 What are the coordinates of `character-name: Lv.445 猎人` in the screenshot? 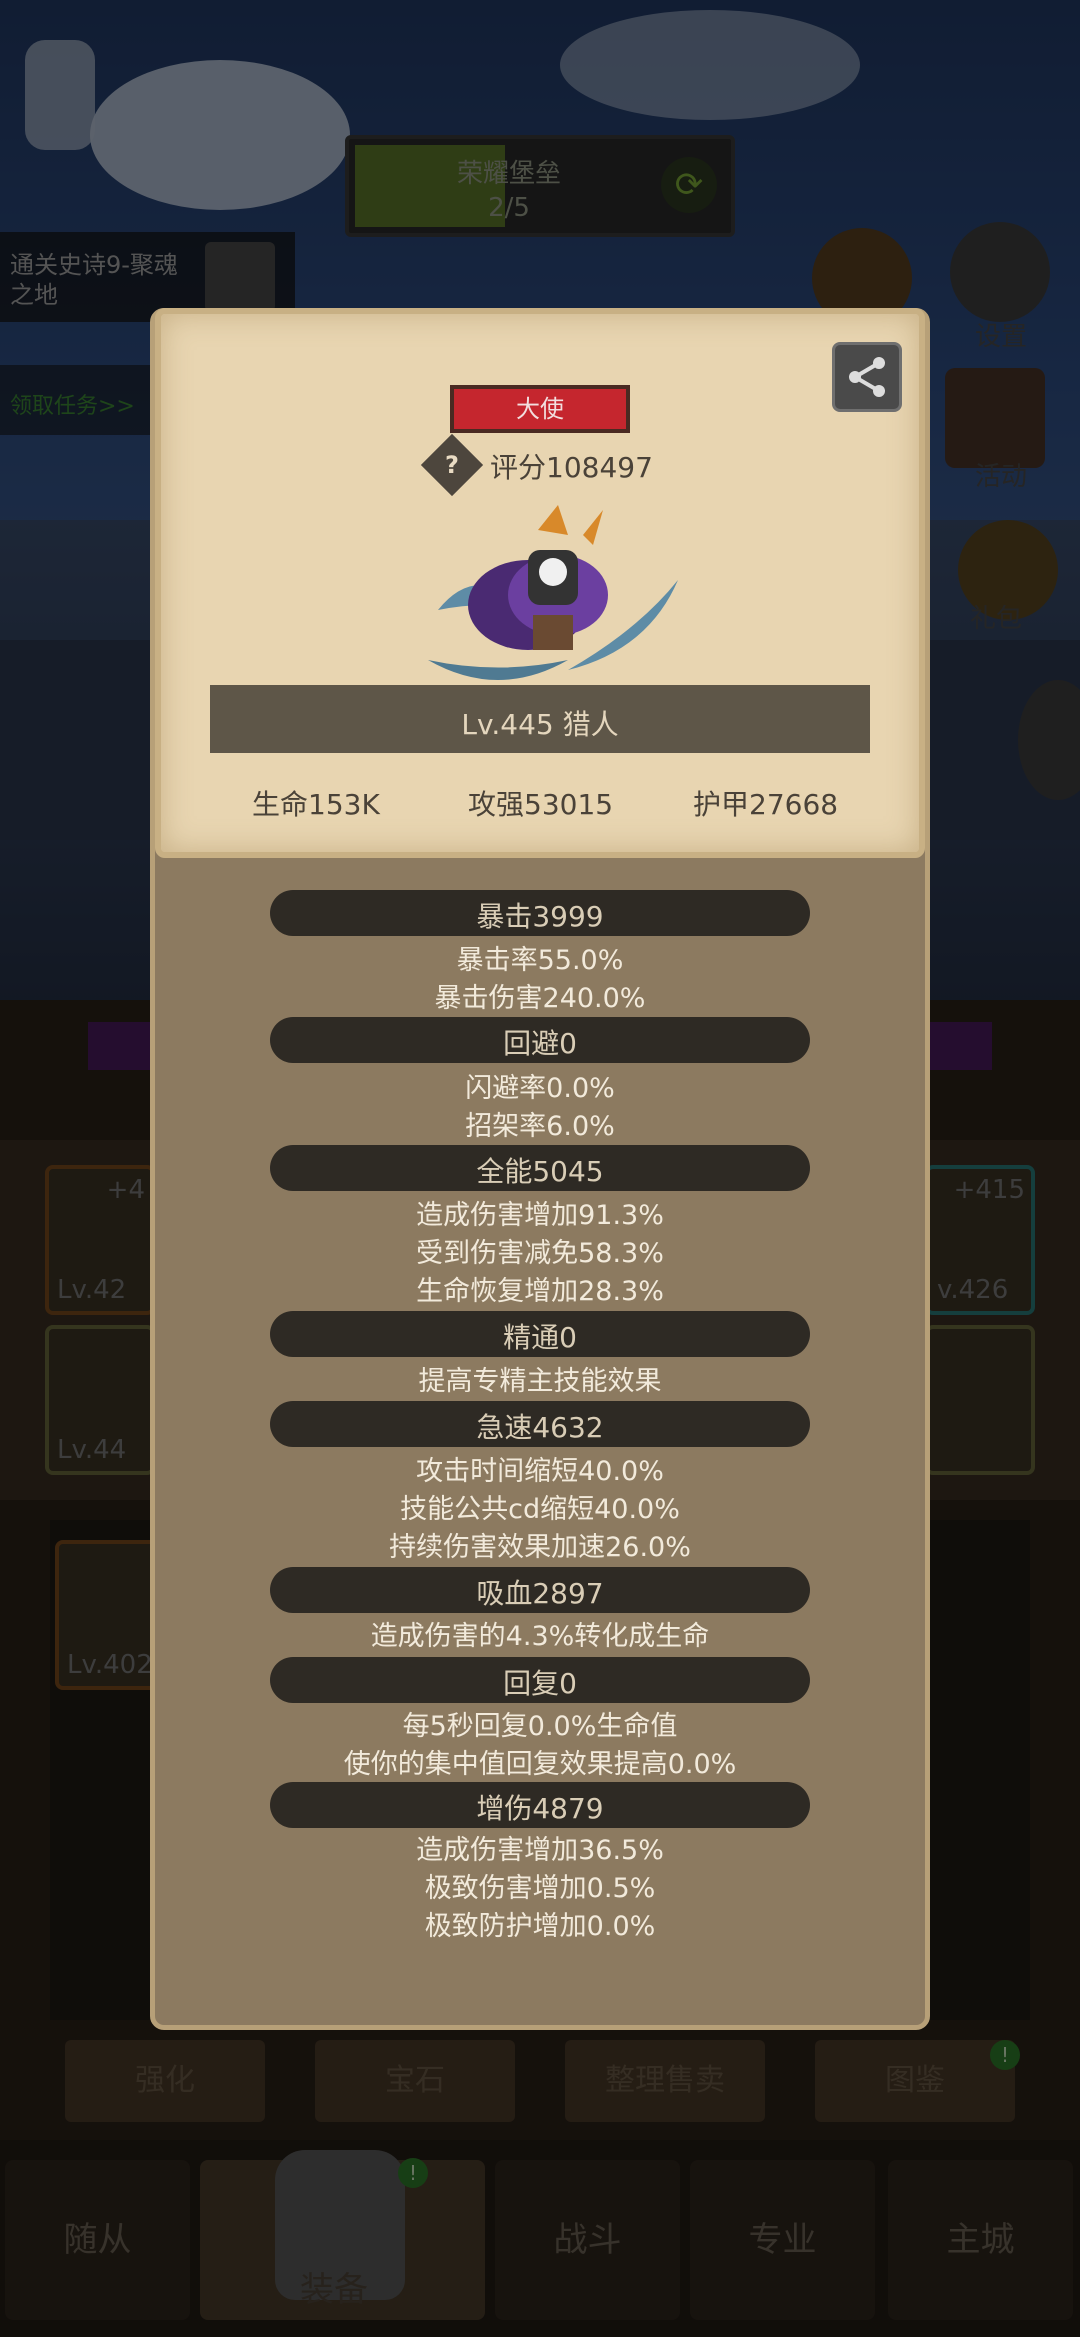 It's located at (540, 724).